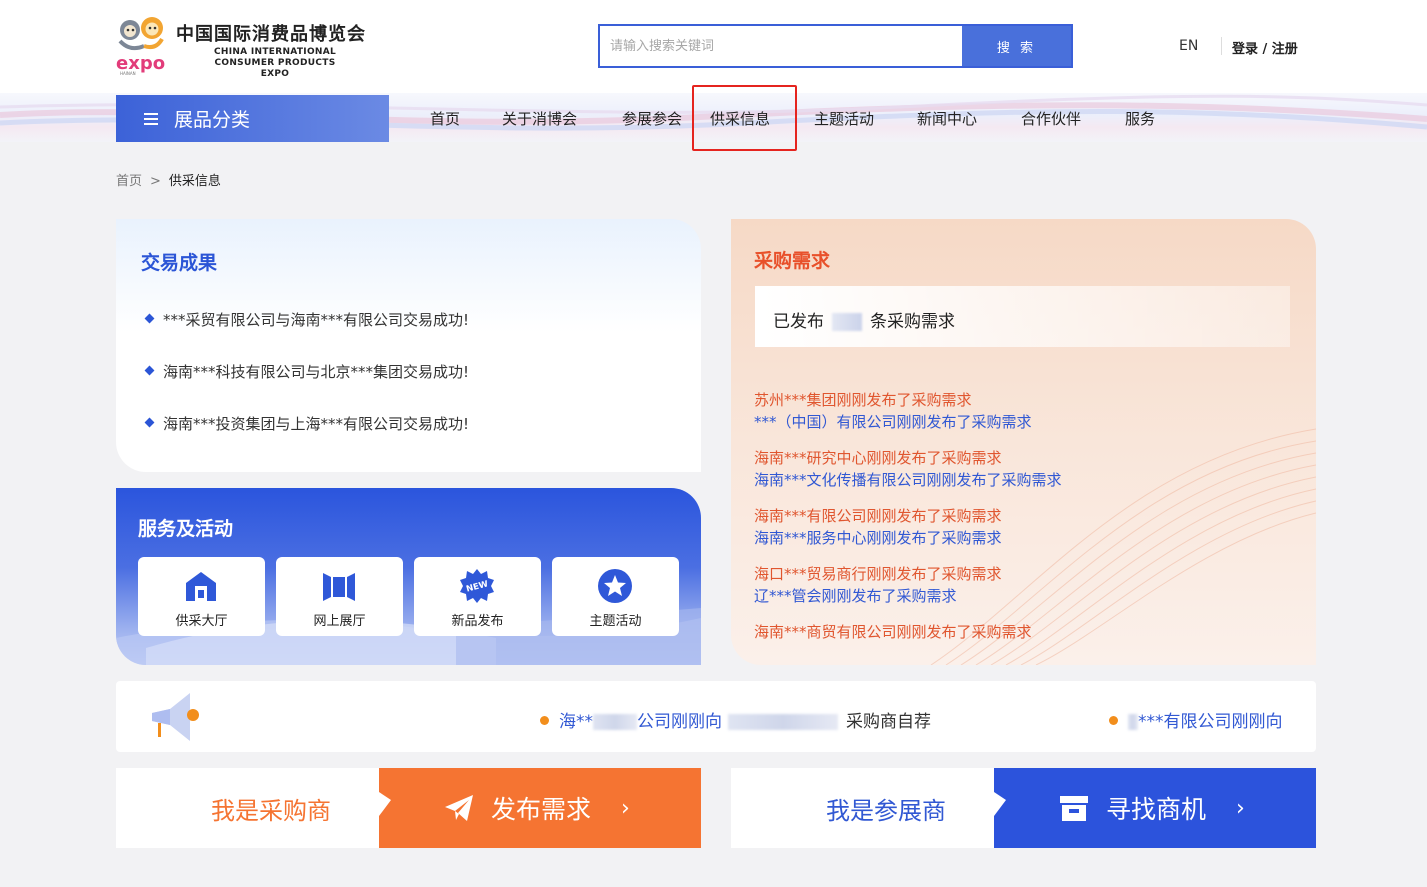 The height and width of the screenshot is (887, 1427). I want to click on request-item: 海南***文化传播有限公司刚刚发布了采购需求, so click(908, 479).